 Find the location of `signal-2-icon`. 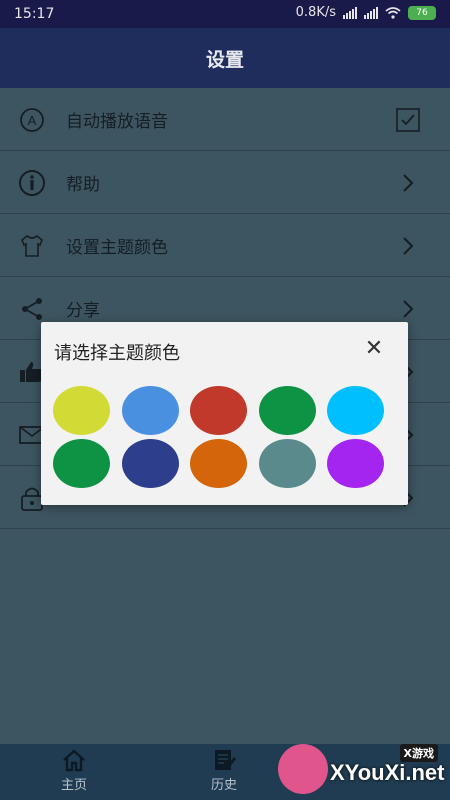

signal-2-icon is located at coordinates (371, 12).